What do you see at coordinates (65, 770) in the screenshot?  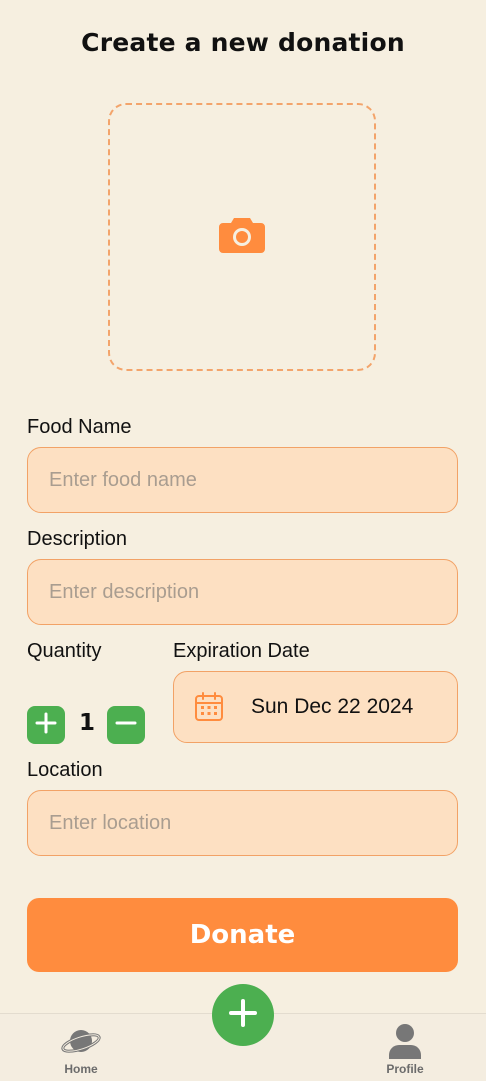 I see `location-label: Location` at bounding box center [65, 770].